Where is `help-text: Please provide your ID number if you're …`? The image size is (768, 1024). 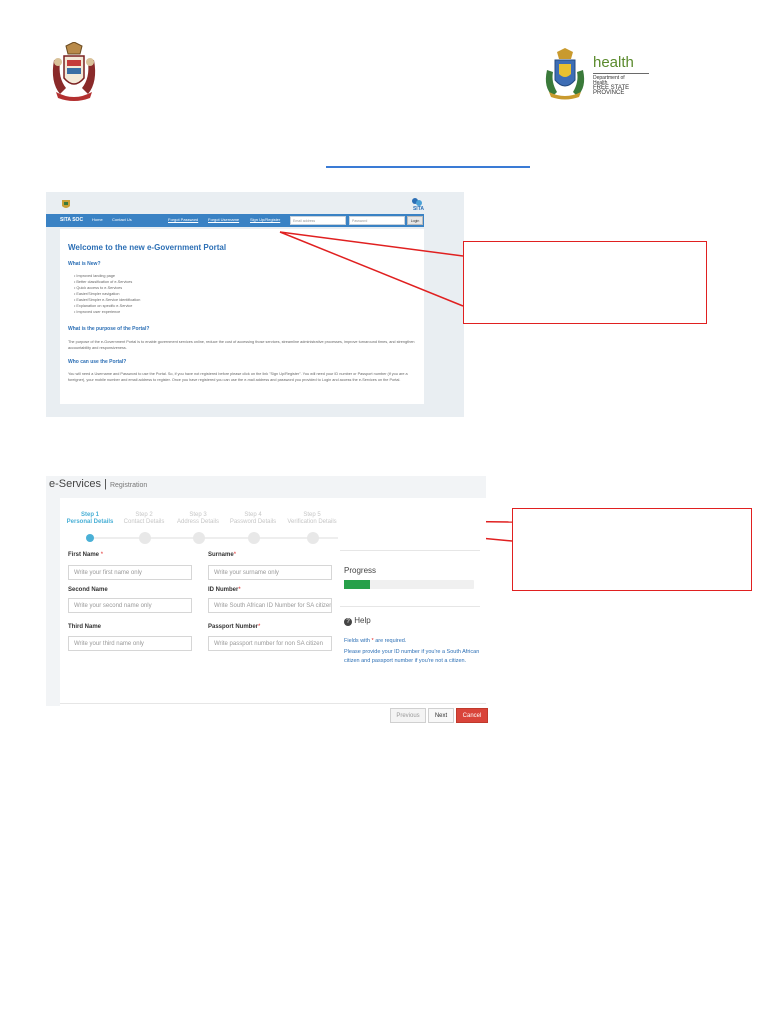 help-text: Please provide your ID number if you're … is located at coordinates (412, 656).